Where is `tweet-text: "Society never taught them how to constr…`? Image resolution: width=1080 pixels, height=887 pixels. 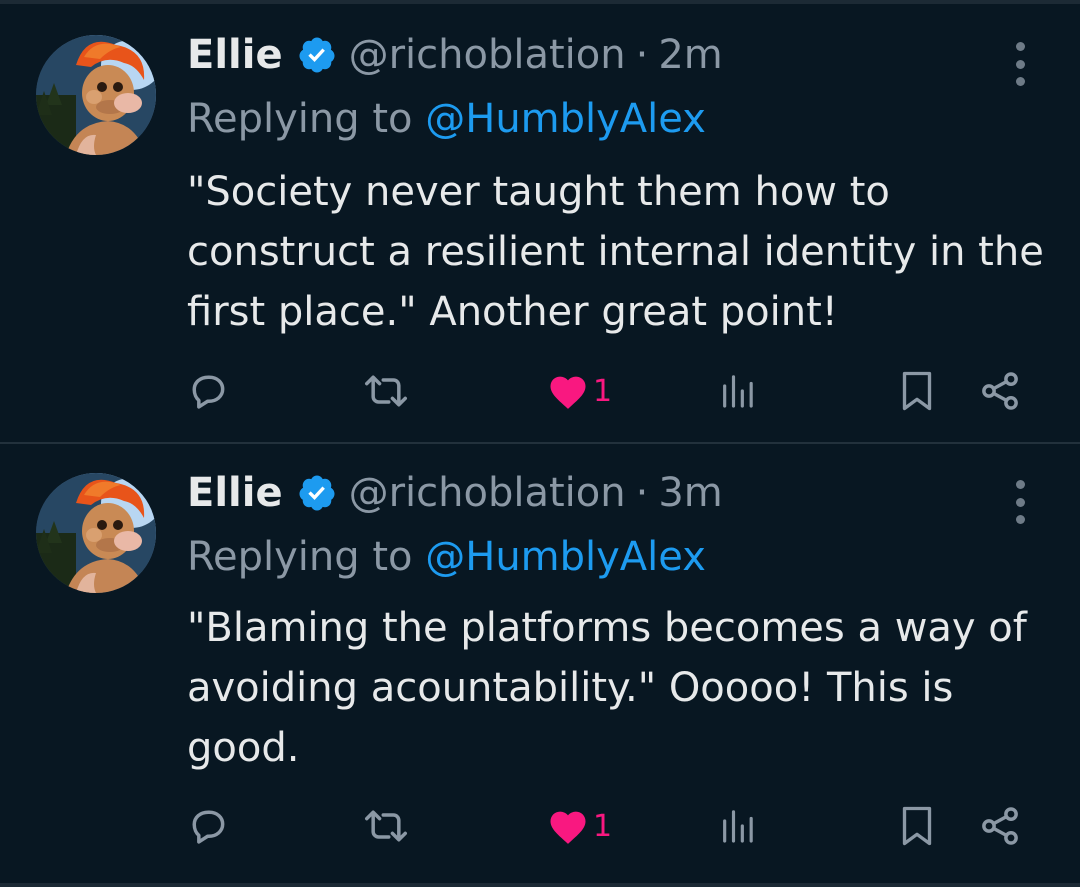
tweet-text: "Society never taught them how to constr… is located at coordinates (615, 252).